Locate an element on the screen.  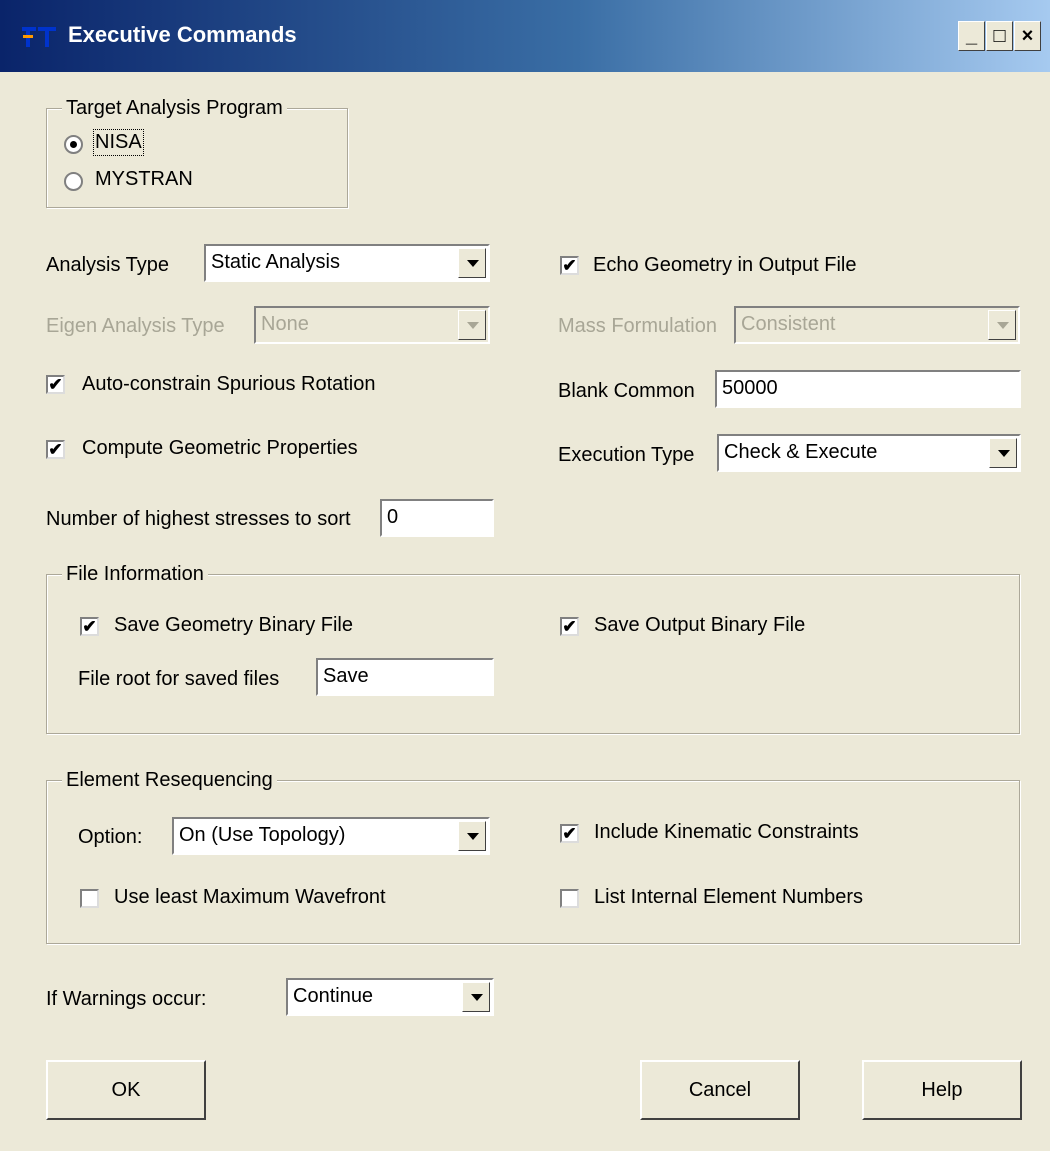
resequencing-group is located at coordinates (533, 862).